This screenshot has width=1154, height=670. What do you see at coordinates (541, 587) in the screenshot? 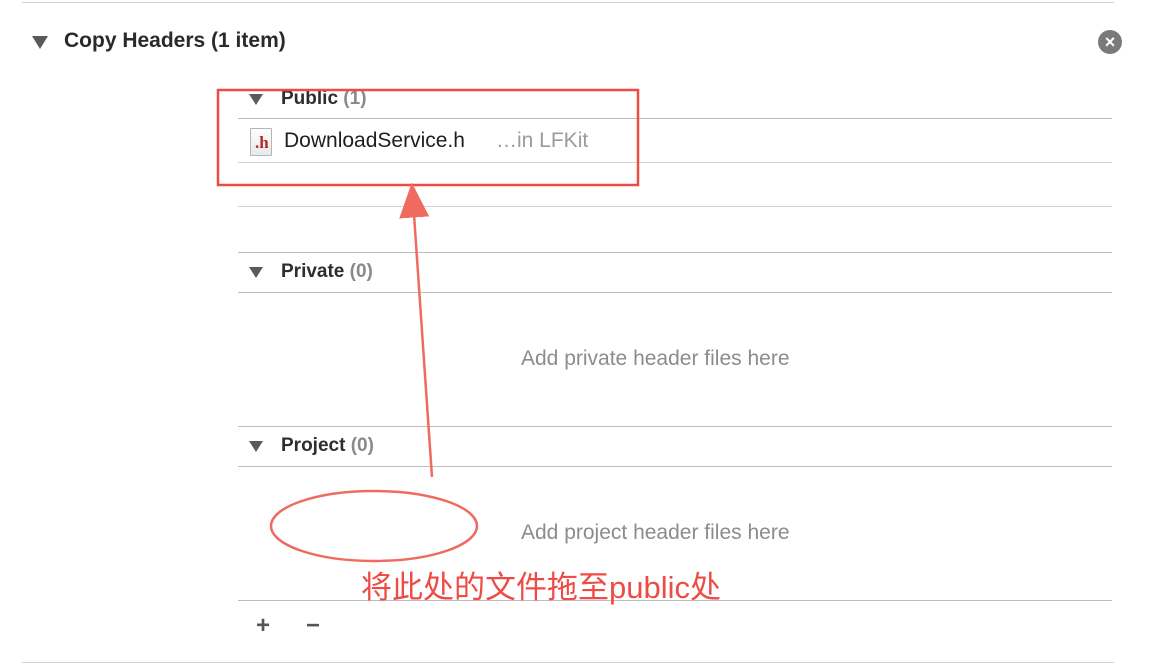
I see `annotation-text: 将此处的文件拖至public处` at bounding box center [541, 587].